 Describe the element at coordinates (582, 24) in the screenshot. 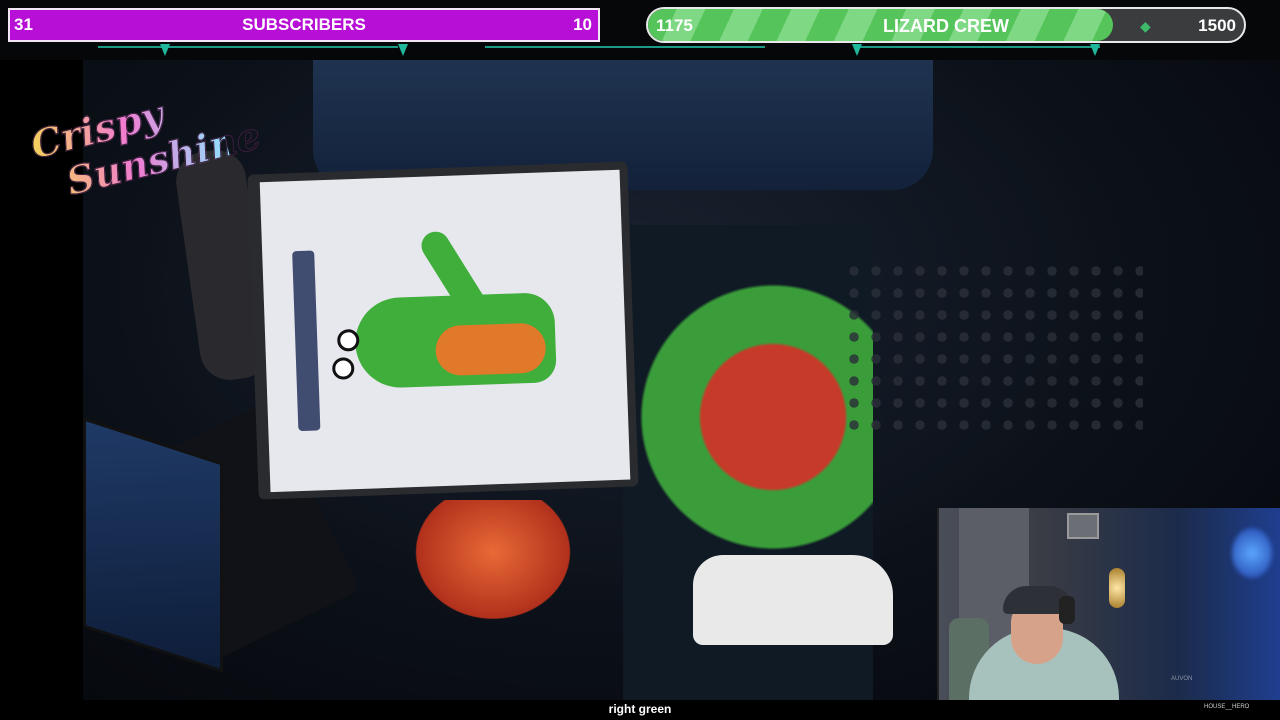

I see `subscriber-target: 10` at that location.